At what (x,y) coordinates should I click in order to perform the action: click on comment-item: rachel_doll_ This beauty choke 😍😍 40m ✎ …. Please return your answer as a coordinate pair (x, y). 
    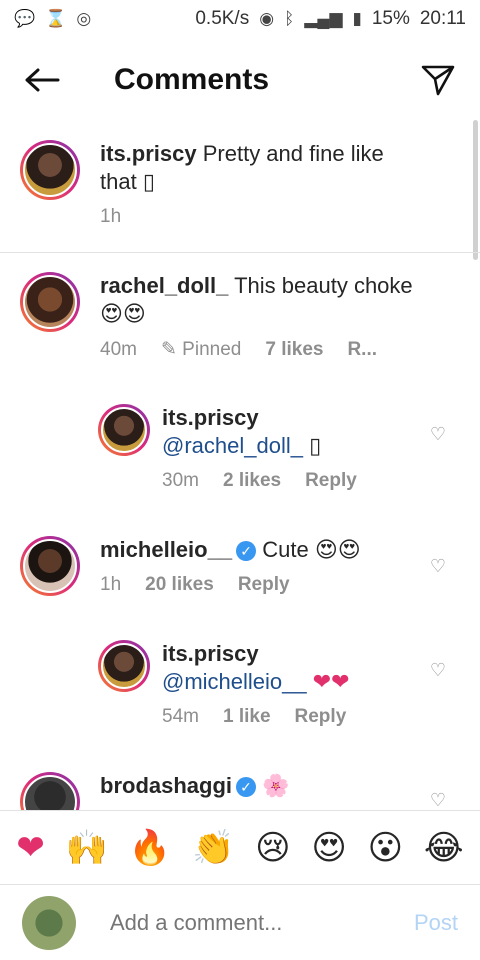
    Looking at the image, I should click on (240, 316).